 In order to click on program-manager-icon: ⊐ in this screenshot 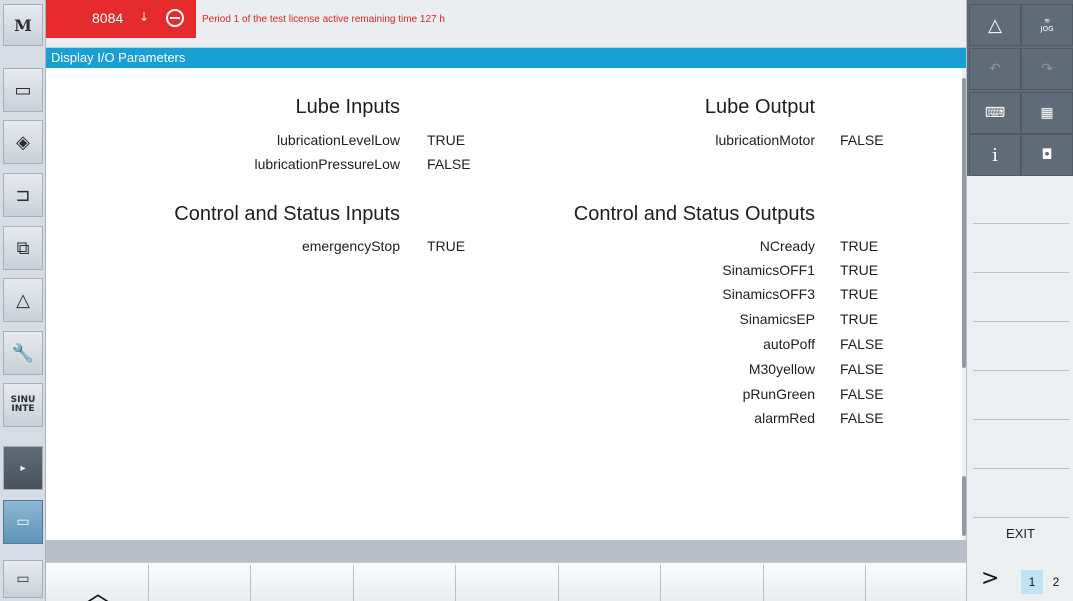, I will do `click(23, 195)`.